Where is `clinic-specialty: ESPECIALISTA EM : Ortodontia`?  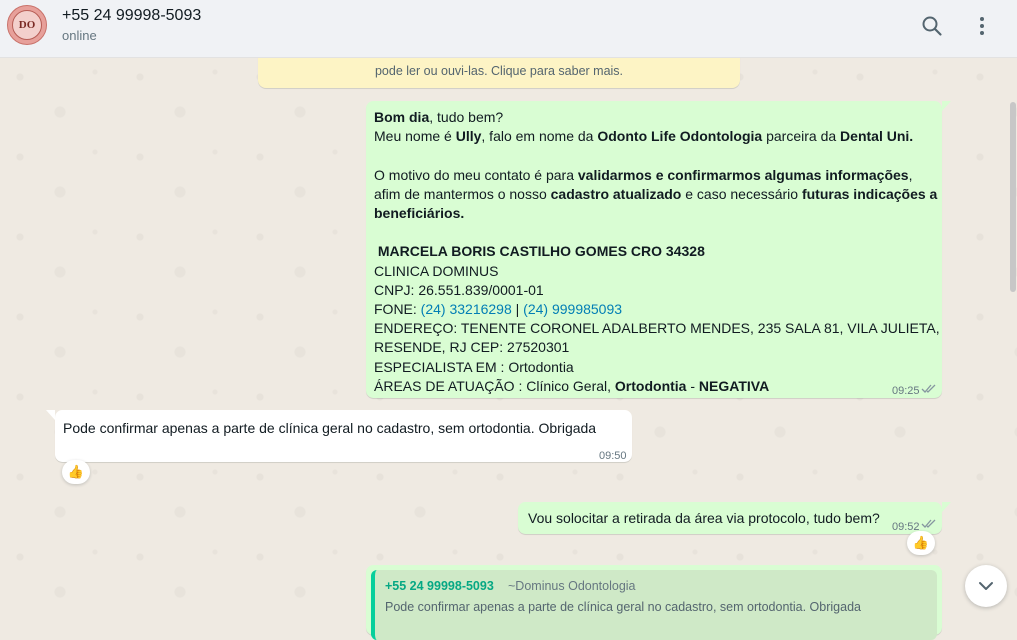
clinic-specialty: ESPECIALISTA EM : Ortodontia is located at coordinates (474, 366).